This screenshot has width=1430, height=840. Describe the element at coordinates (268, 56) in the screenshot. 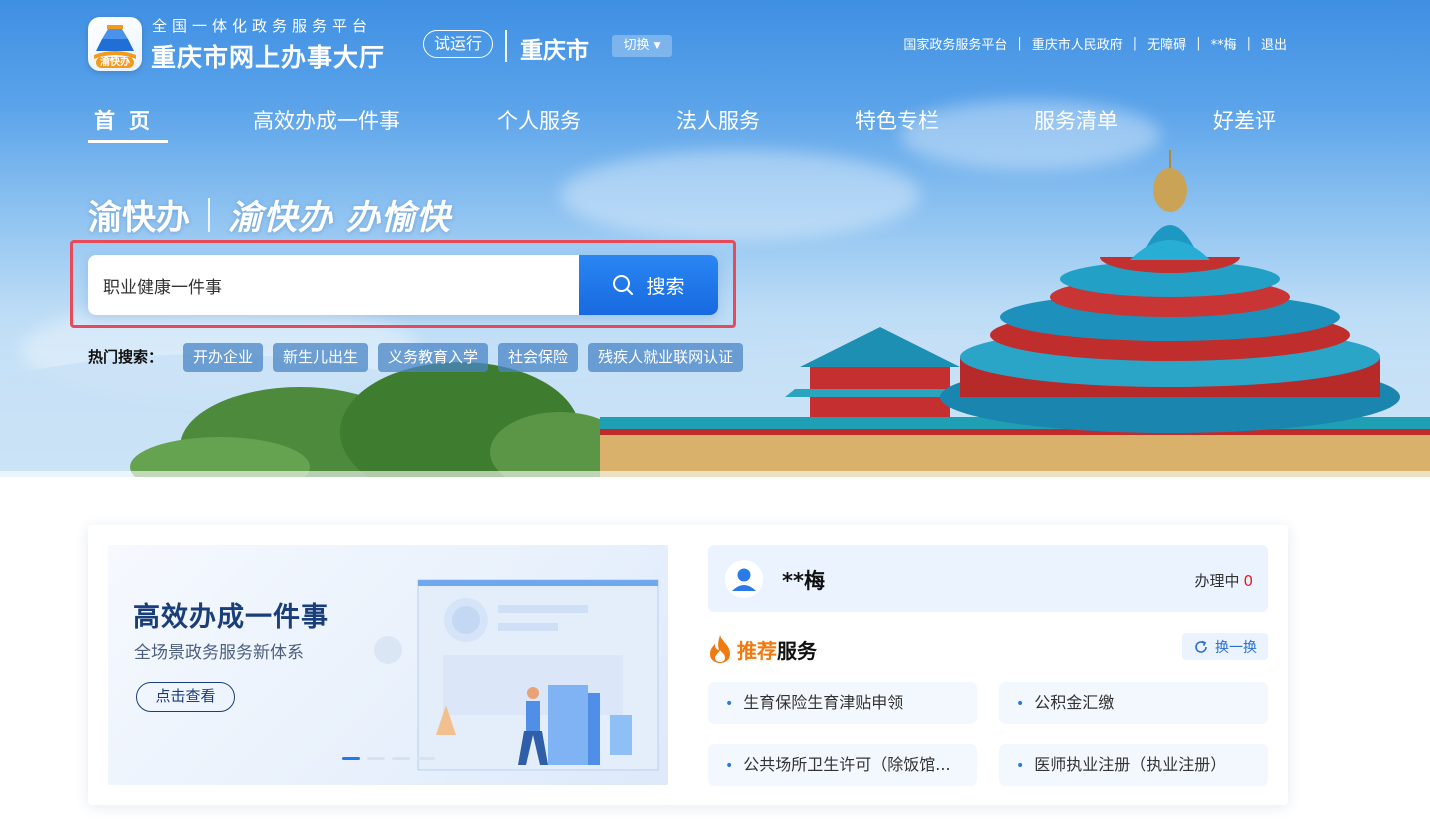

I see `site-title: 重庆市网上办事大厅` at that location.